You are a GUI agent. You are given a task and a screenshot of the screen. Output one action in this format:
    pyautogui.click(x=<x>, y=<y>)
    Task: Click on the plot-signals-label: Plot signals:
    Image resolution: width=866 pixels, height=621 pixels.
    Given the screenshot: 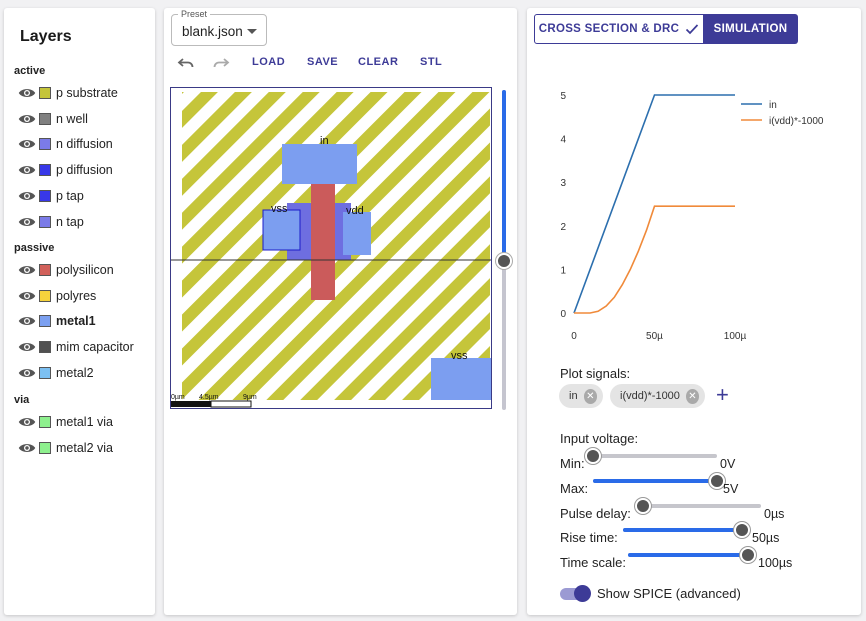 What is the action you would take?
    pyautogui.click(x=595, y=373)
    